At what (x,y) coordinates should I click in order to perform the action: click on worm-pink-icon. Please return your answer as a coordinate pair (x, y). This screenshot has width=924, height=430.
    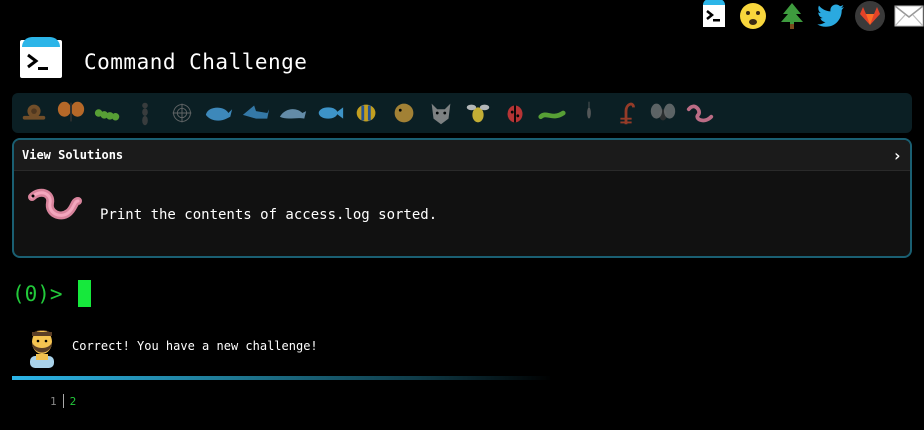
    Looking at the image, I should click on (699, 113).